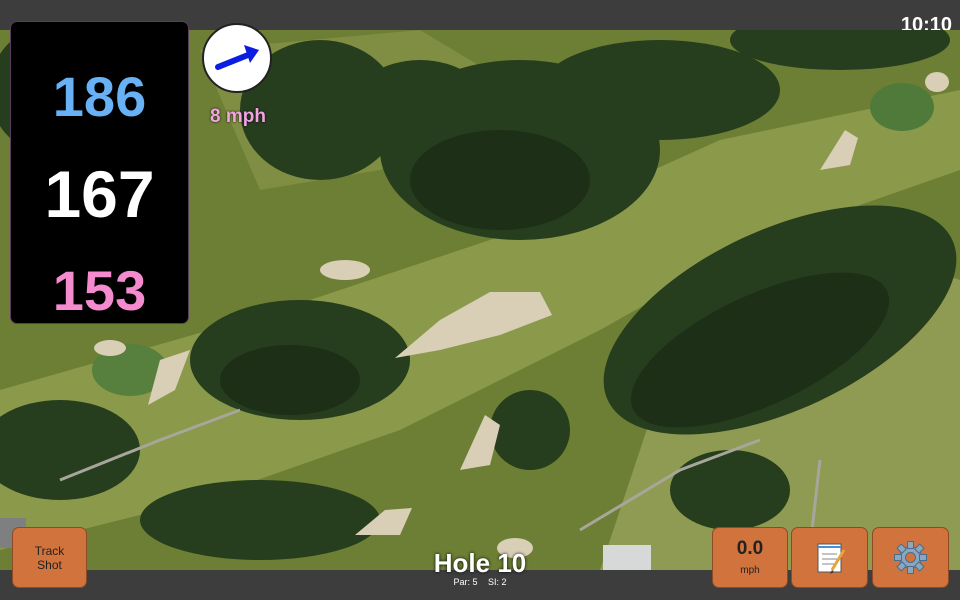 The height and width of the screenshot is (600, 960). I want to click on settings-button, so click(910, 557).